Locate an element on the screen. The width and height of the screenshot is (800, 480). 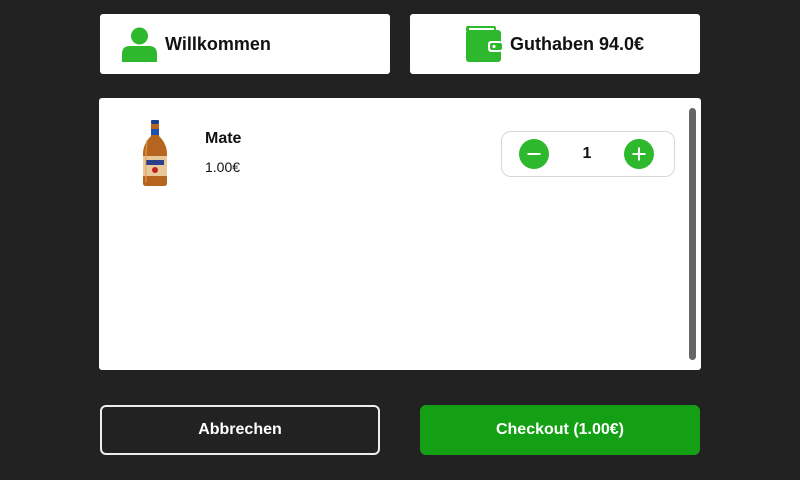
wallet-icon is located at coordinates (483, 44).